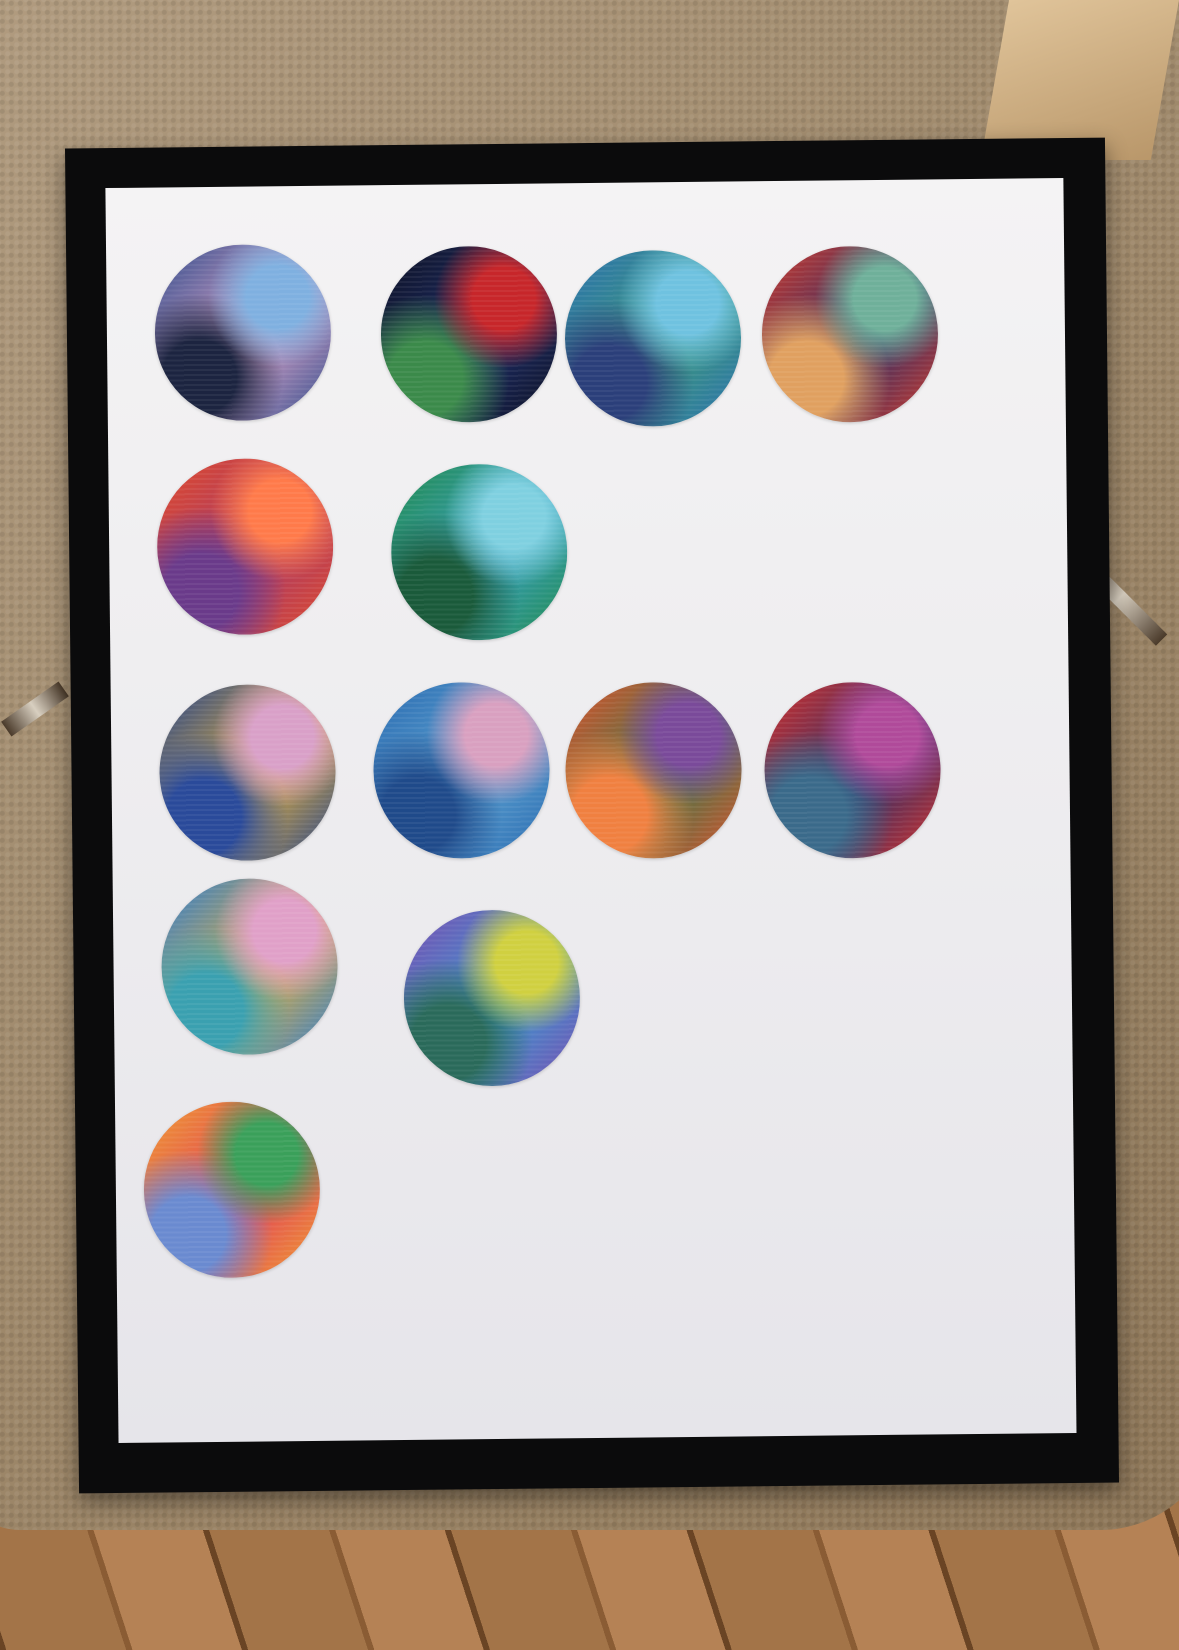 The width and height of the screenshot is (1179, 1650). Describe the element at coordinates (653, 338) in the screenshot. I see `disc-row1-col3` at that location.